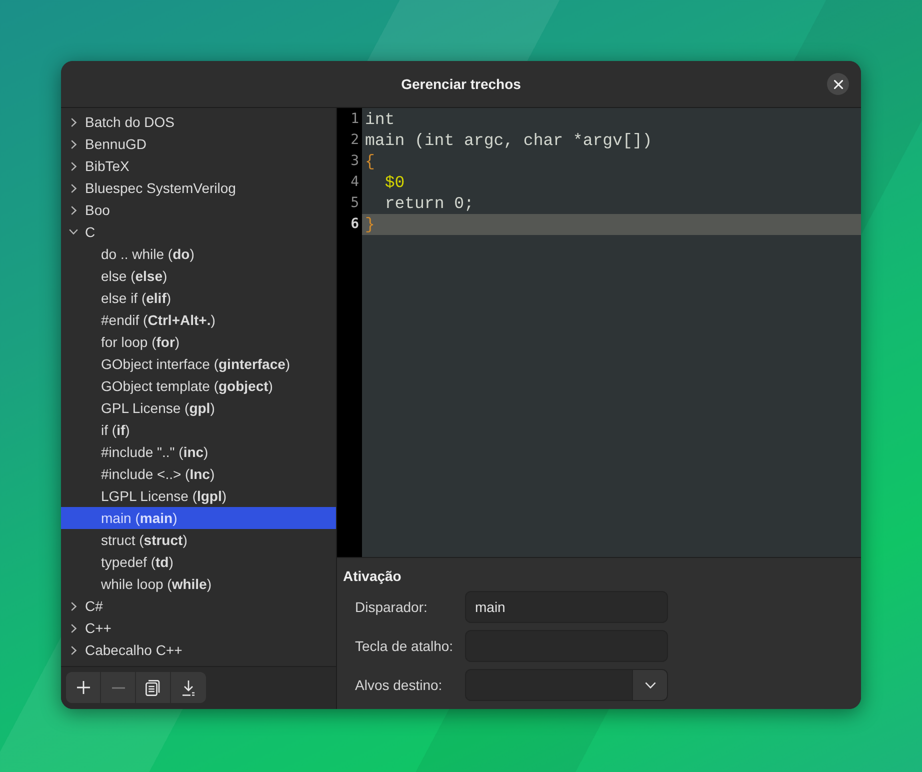  What do you see at coordinates (198, 276) in the screenshot?
I see `tree-item: else (else)` at bounding box center [198, 276].